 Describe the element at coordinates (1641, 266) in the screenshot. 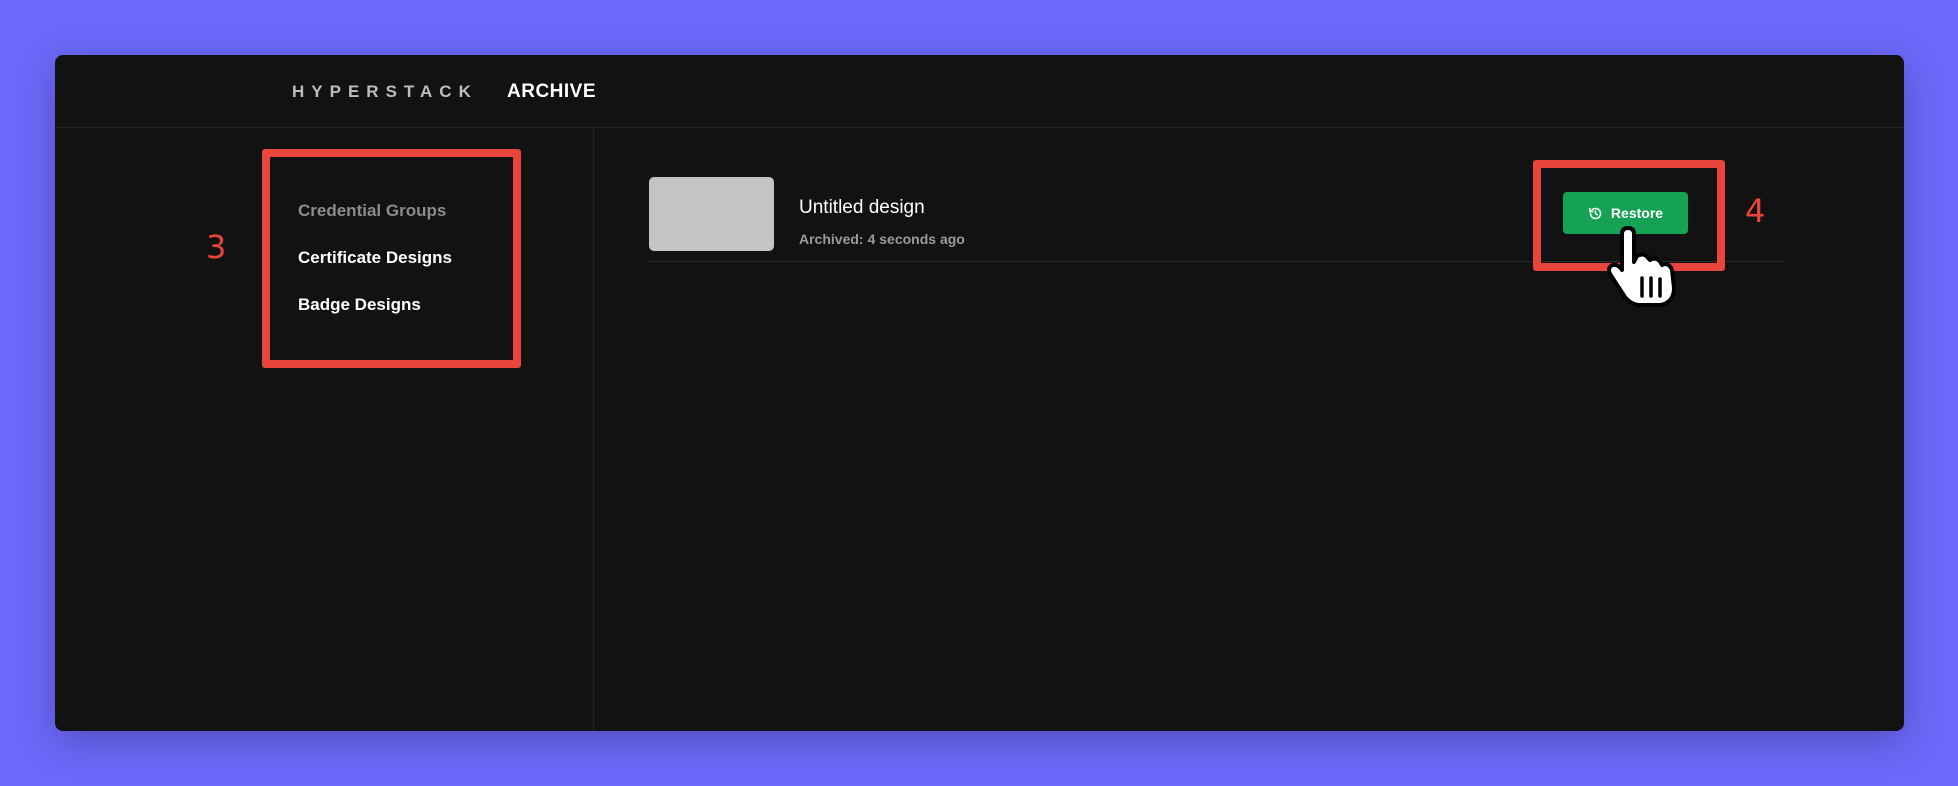

I see `pointer-hand-icon` at that location.